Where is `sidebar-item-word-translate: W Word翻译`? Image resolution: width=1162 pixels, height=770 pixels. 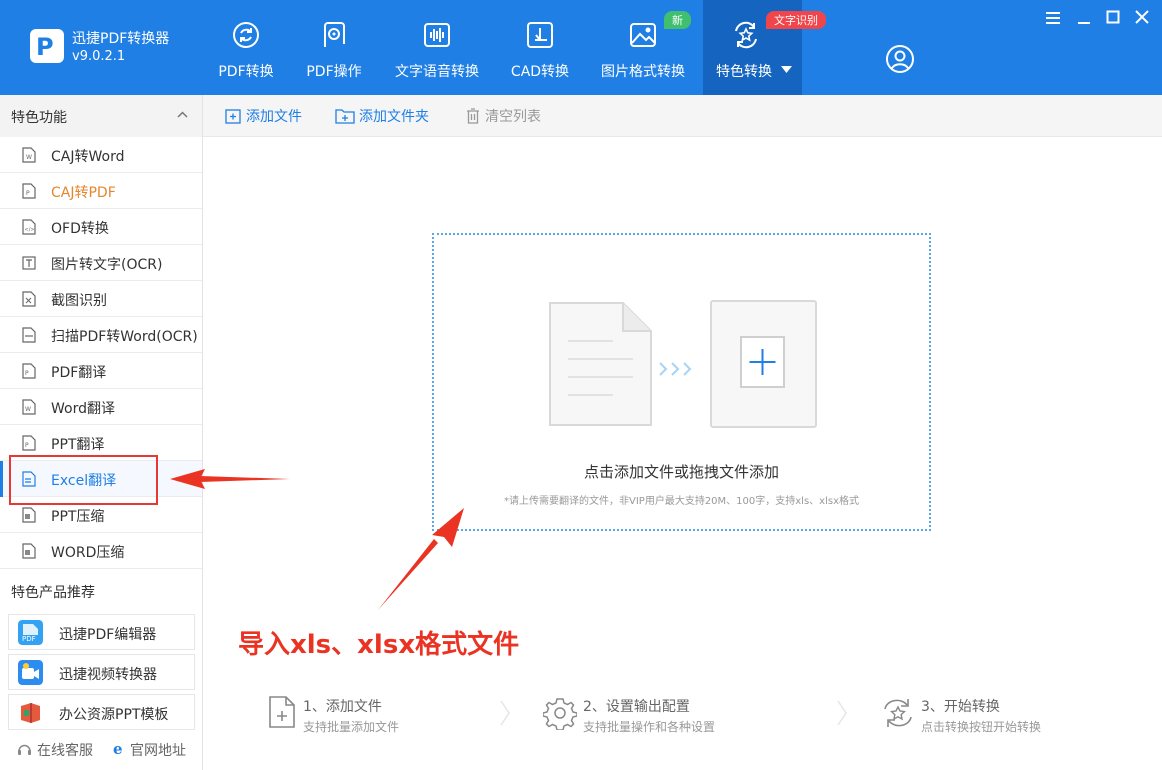
sidebar-item-word-translate: W Word翻译 is located at coordinates (101, 407).